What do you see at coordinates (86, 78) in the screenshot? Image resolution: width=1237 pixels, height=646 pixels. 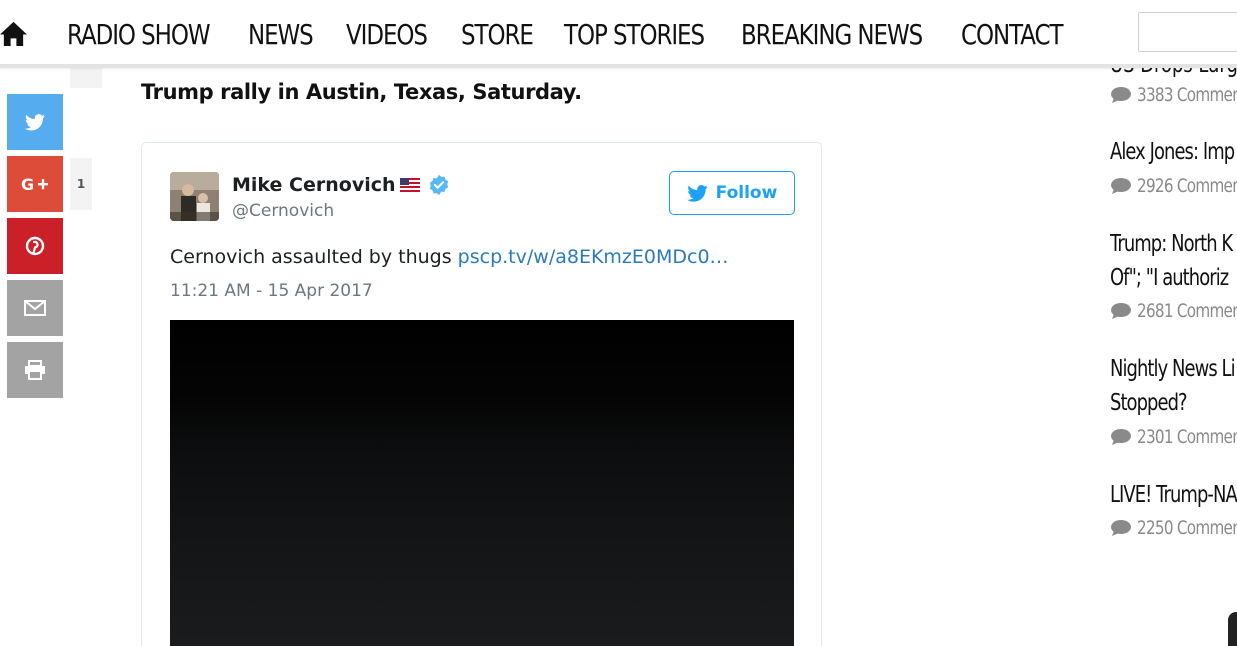 I see `facebook-share-count` at bounding box center [86, 78].